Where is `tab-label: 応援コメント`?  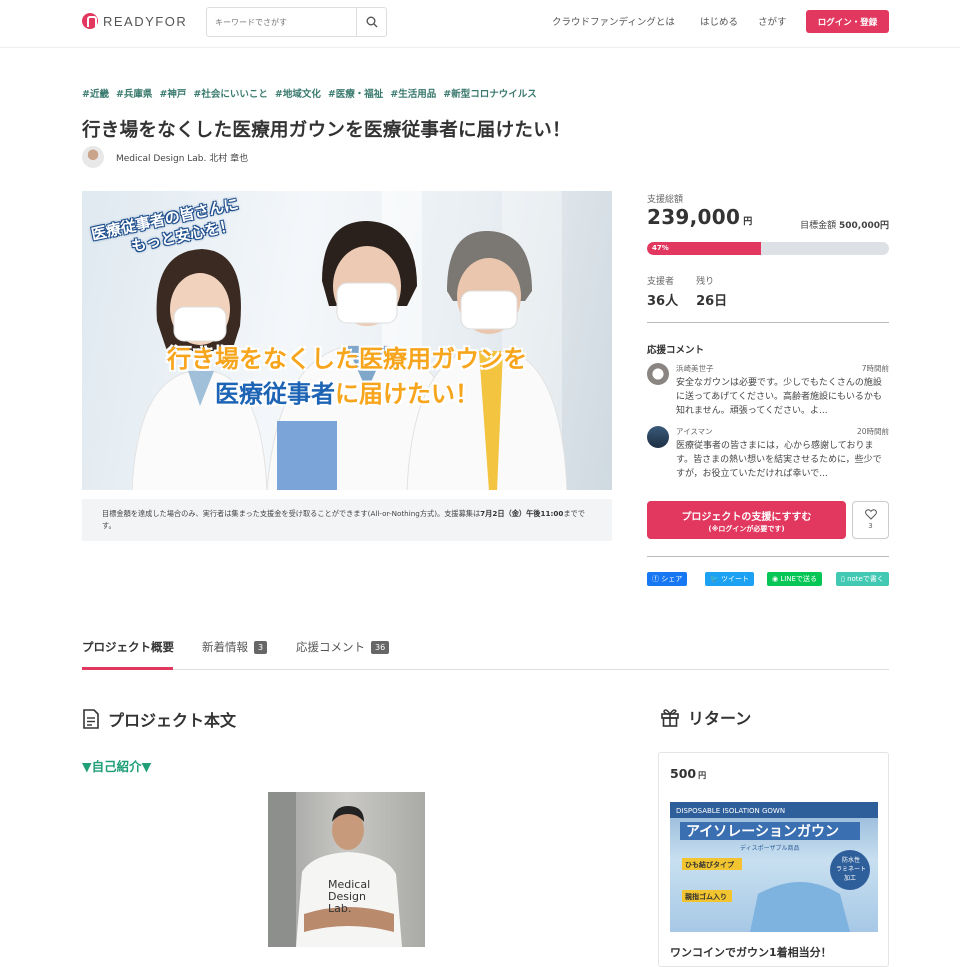
tab-label: 応援コメント is located at coordinates (330, 647).